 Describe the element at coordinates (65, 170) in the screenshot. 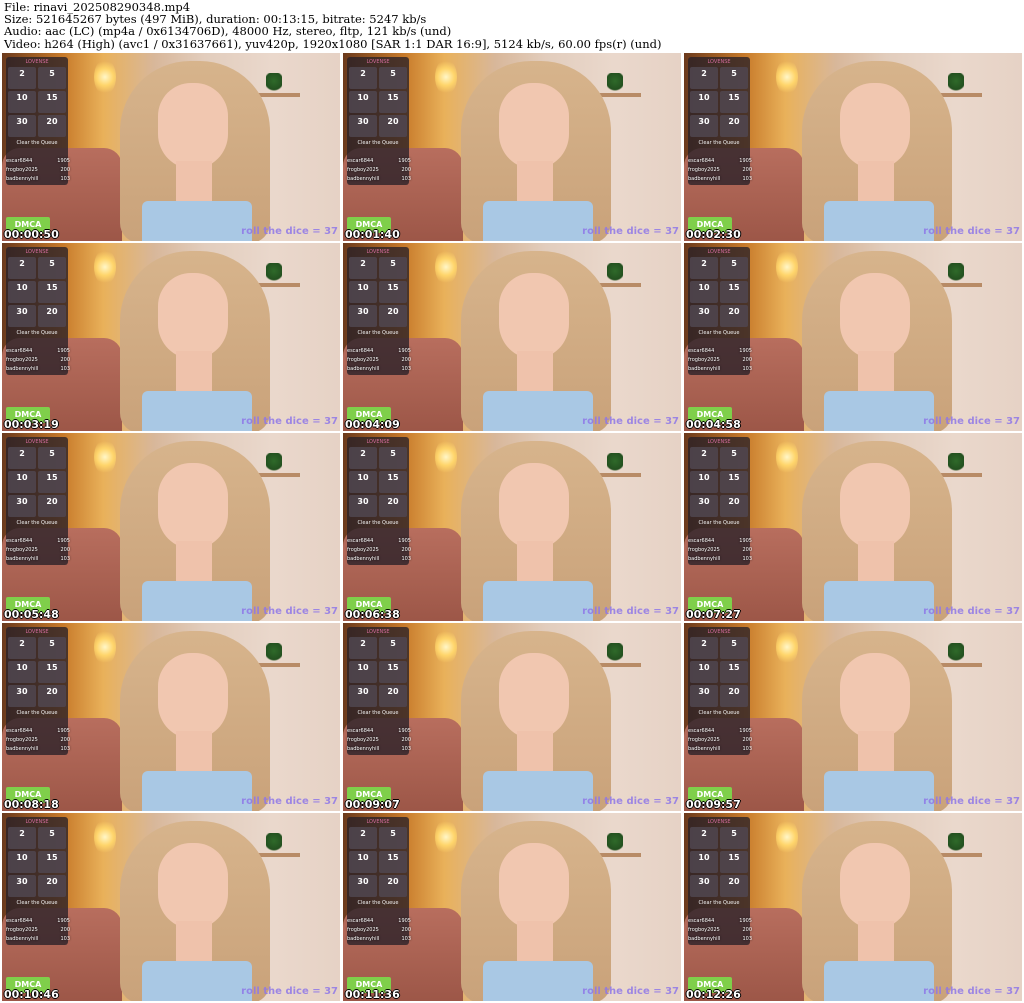

I see `leader-value: 200` at that location.